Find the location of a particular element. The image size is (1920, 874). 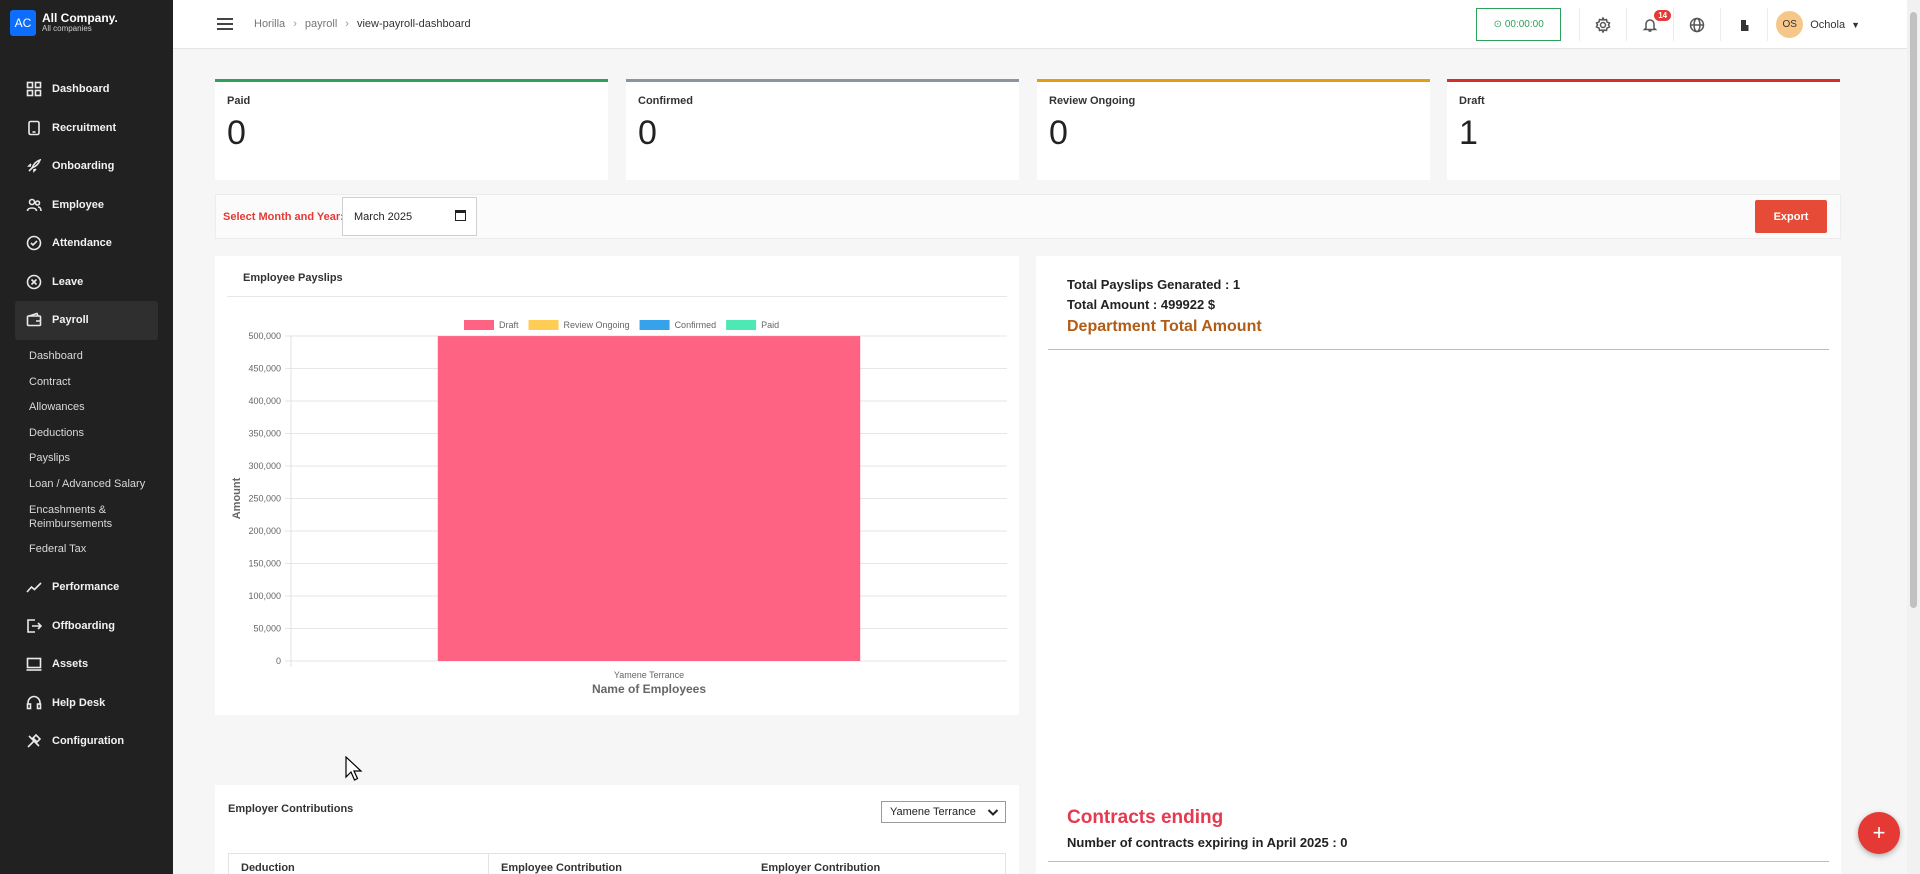

submenu-item-federal-tax: Federal Tax is located at coordinates (101, 550).